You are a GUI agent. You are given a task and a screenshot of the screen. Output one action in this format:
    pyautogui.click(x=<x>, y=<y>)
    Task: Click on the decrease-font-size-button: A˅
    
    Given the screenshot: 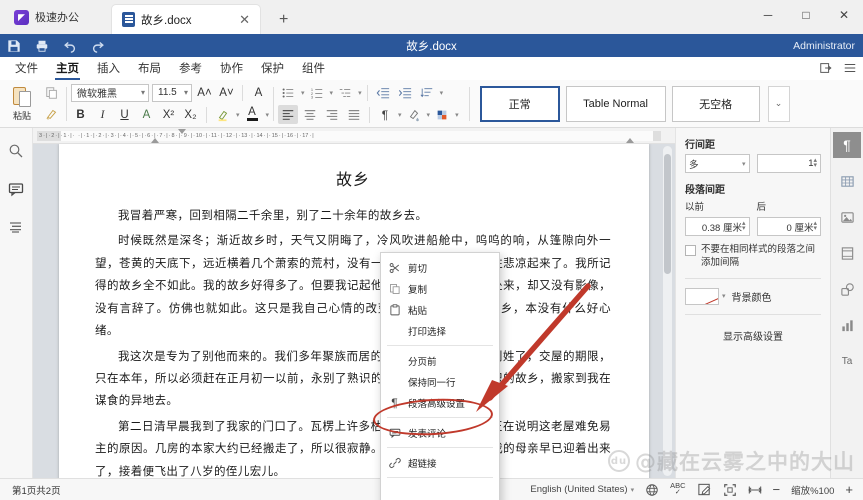 What is the action you would take?
    pyautogui.click(x=226, y=92)
    